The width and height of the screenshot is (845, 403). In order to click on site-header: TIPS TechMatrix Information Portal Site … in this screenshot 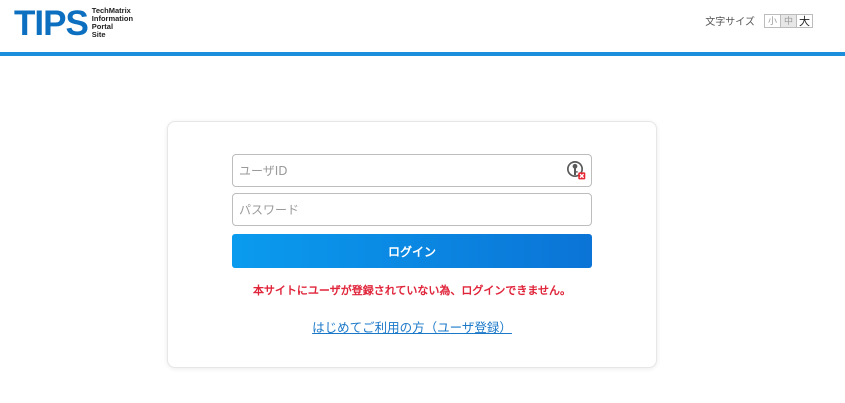, I will do `click(422, 26)`.